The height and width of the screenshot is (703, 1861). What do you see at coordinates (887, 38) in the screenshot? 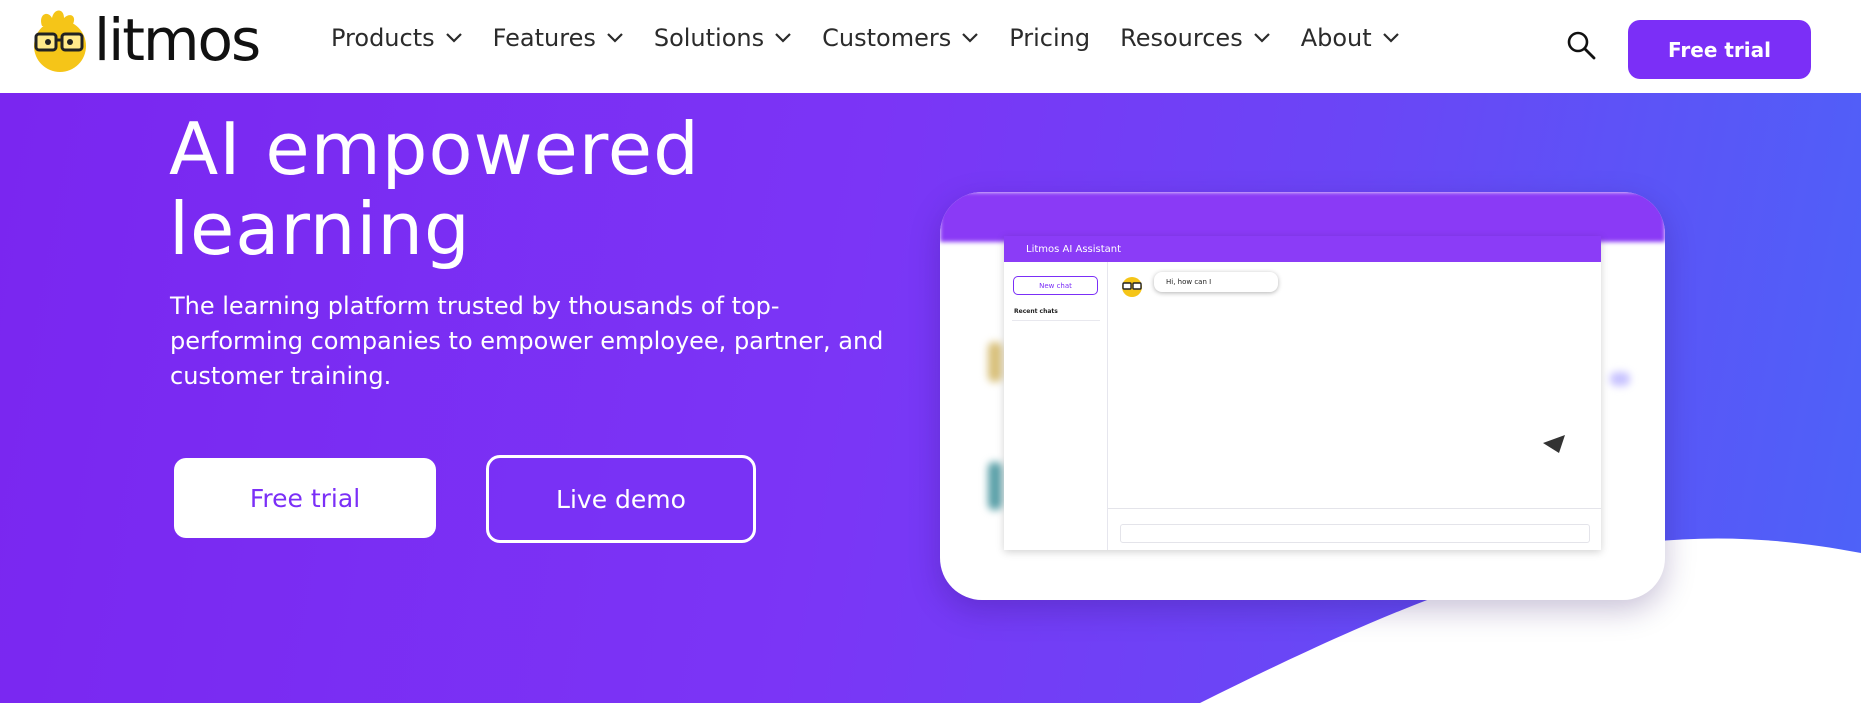
I see `nav-customers-label: Customers` at bounding box center [887, 38].